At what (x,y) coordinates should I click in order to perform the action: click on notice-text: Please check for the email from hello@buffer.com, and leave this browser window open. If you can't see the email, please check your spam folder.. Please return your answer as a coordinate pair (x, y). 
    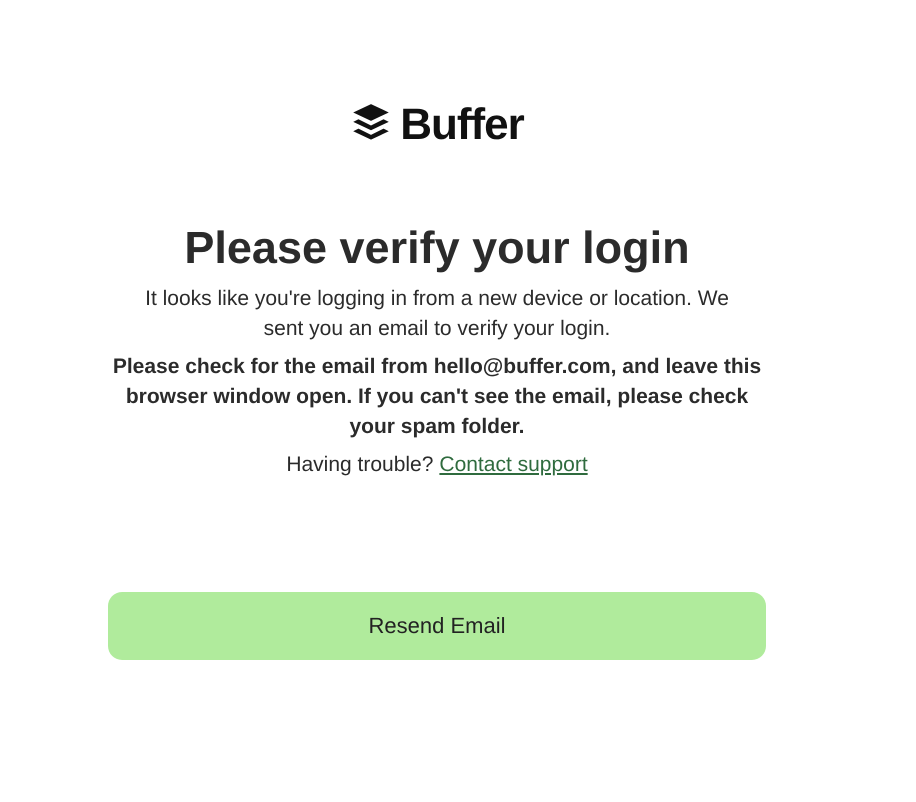
    Looking at the image, I should click on (437, 397).